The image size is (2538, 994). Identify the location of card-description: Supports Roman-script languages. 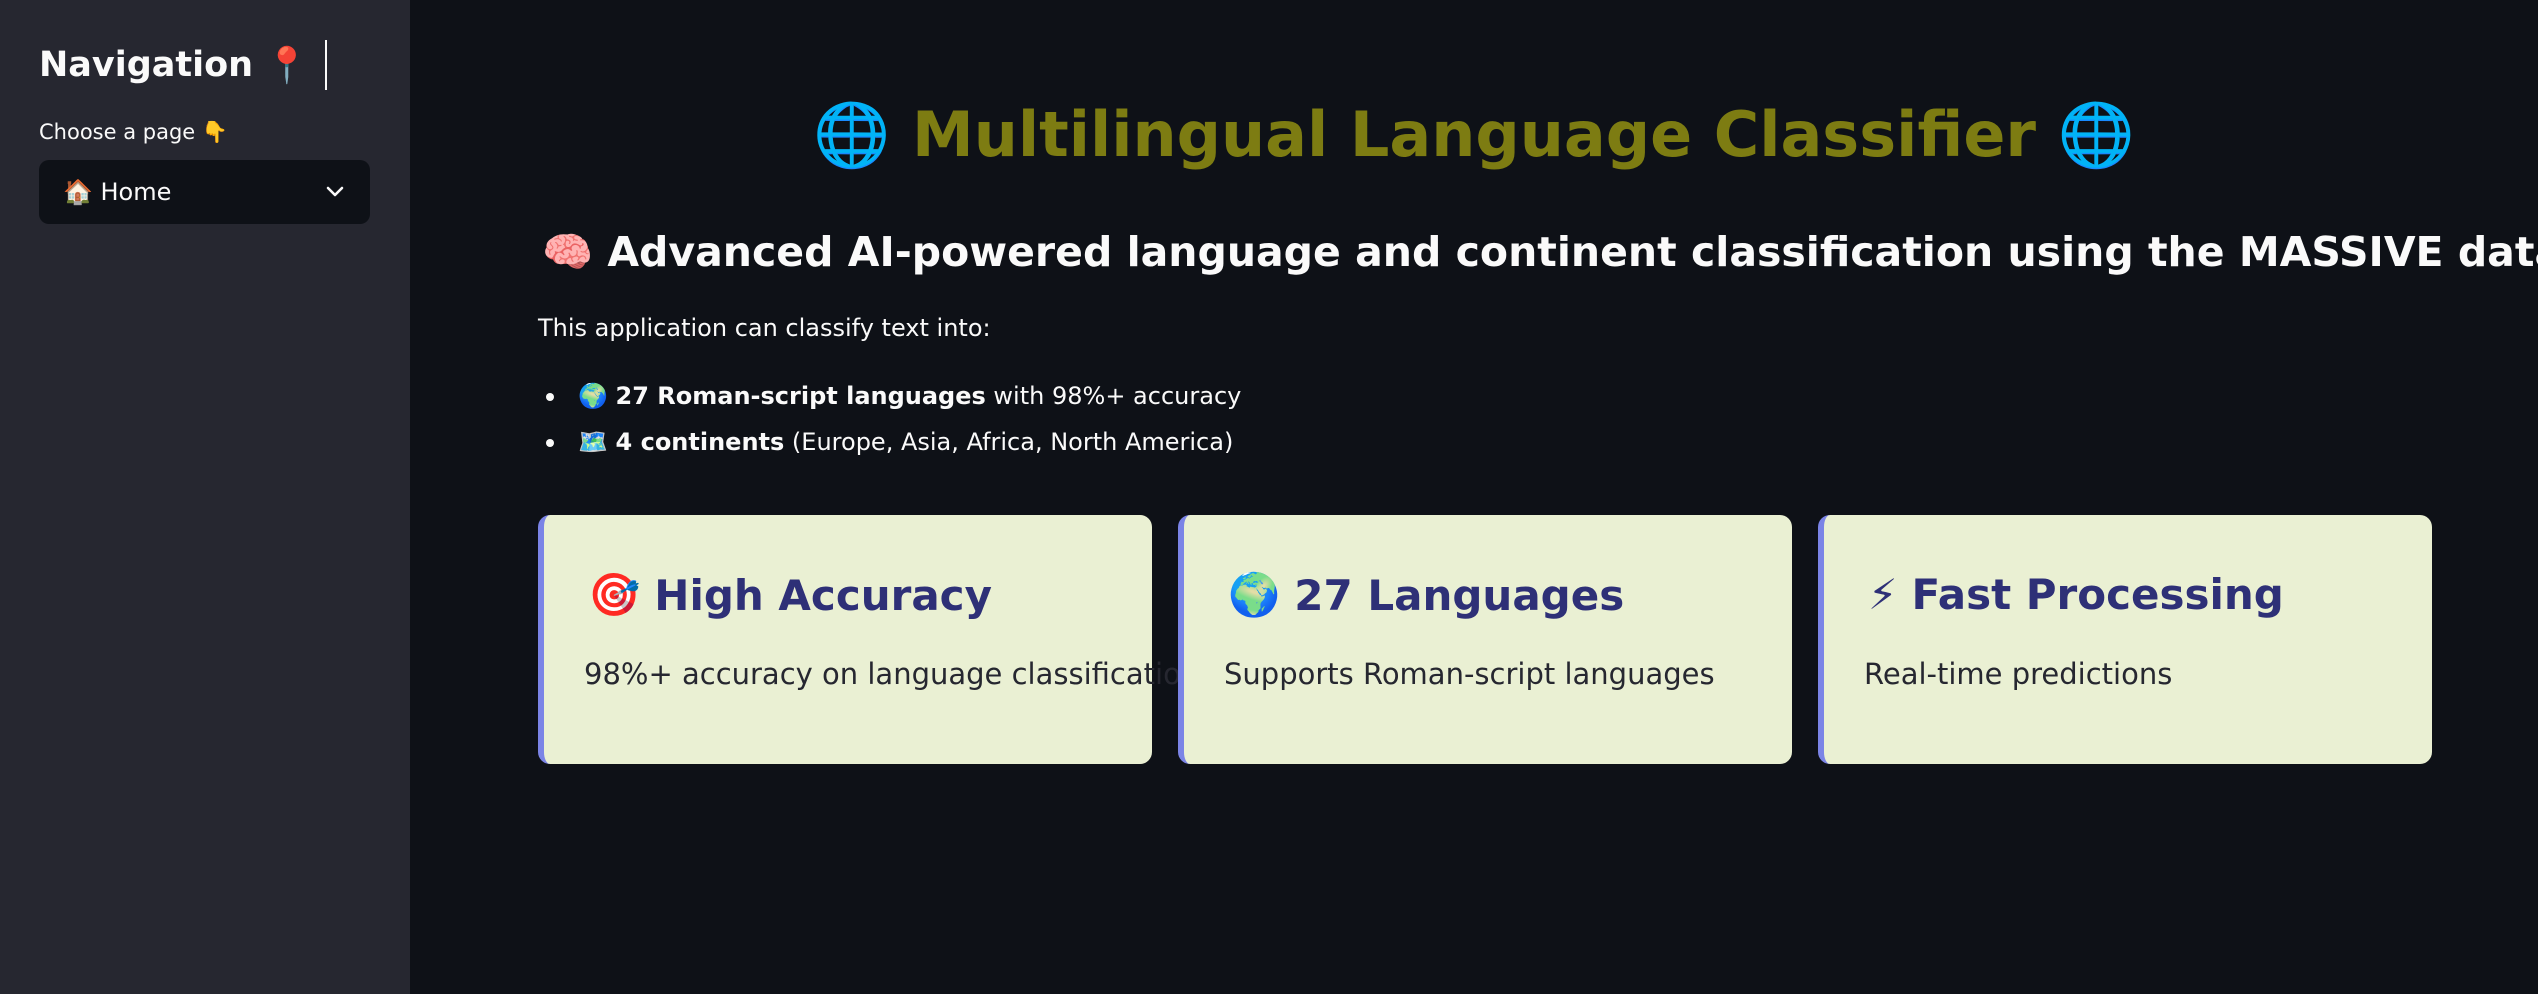
(1469, 674).